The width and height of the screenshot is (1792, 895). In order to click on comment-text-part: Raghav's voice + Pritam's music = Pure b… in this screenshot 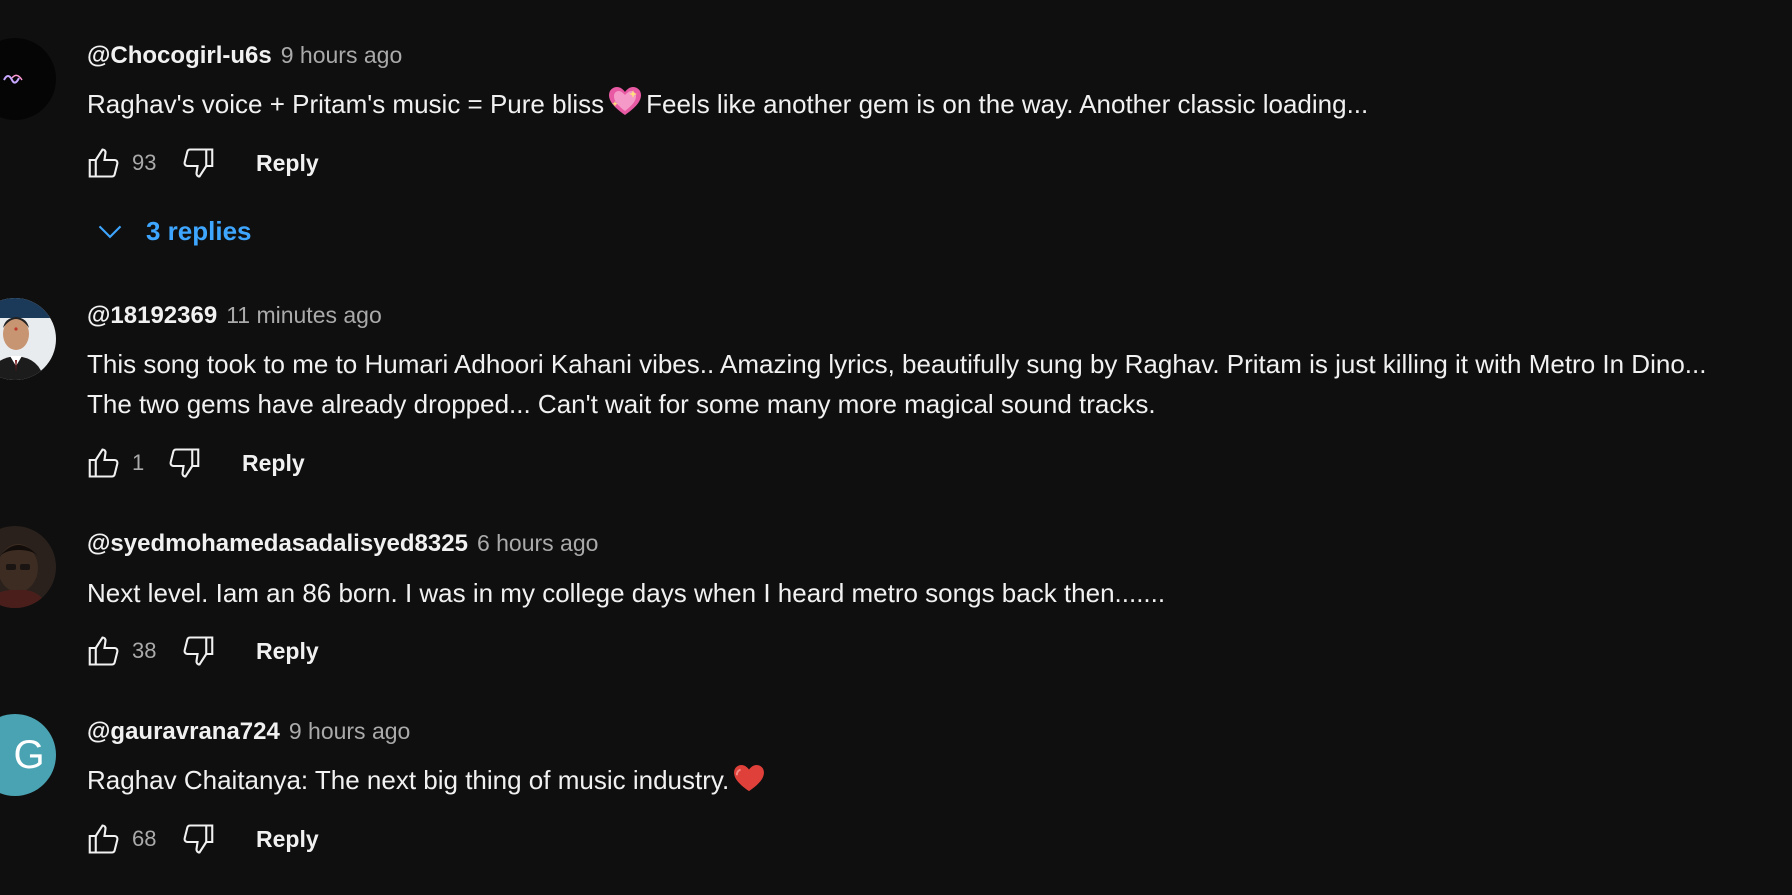, I will do `click(346, 104)`.